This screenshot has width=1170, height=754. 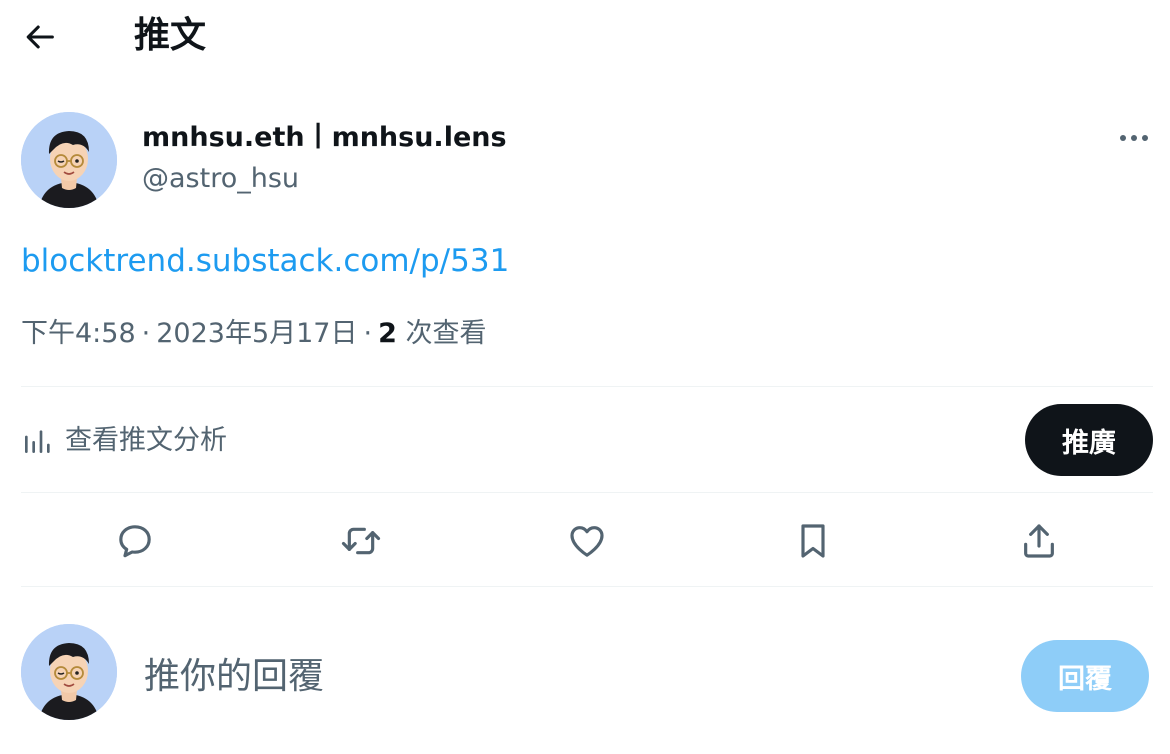 What do you see at coordinates (585, 37) in the screenshot?
I see `header: 推文` at bounding box center [585, 37].